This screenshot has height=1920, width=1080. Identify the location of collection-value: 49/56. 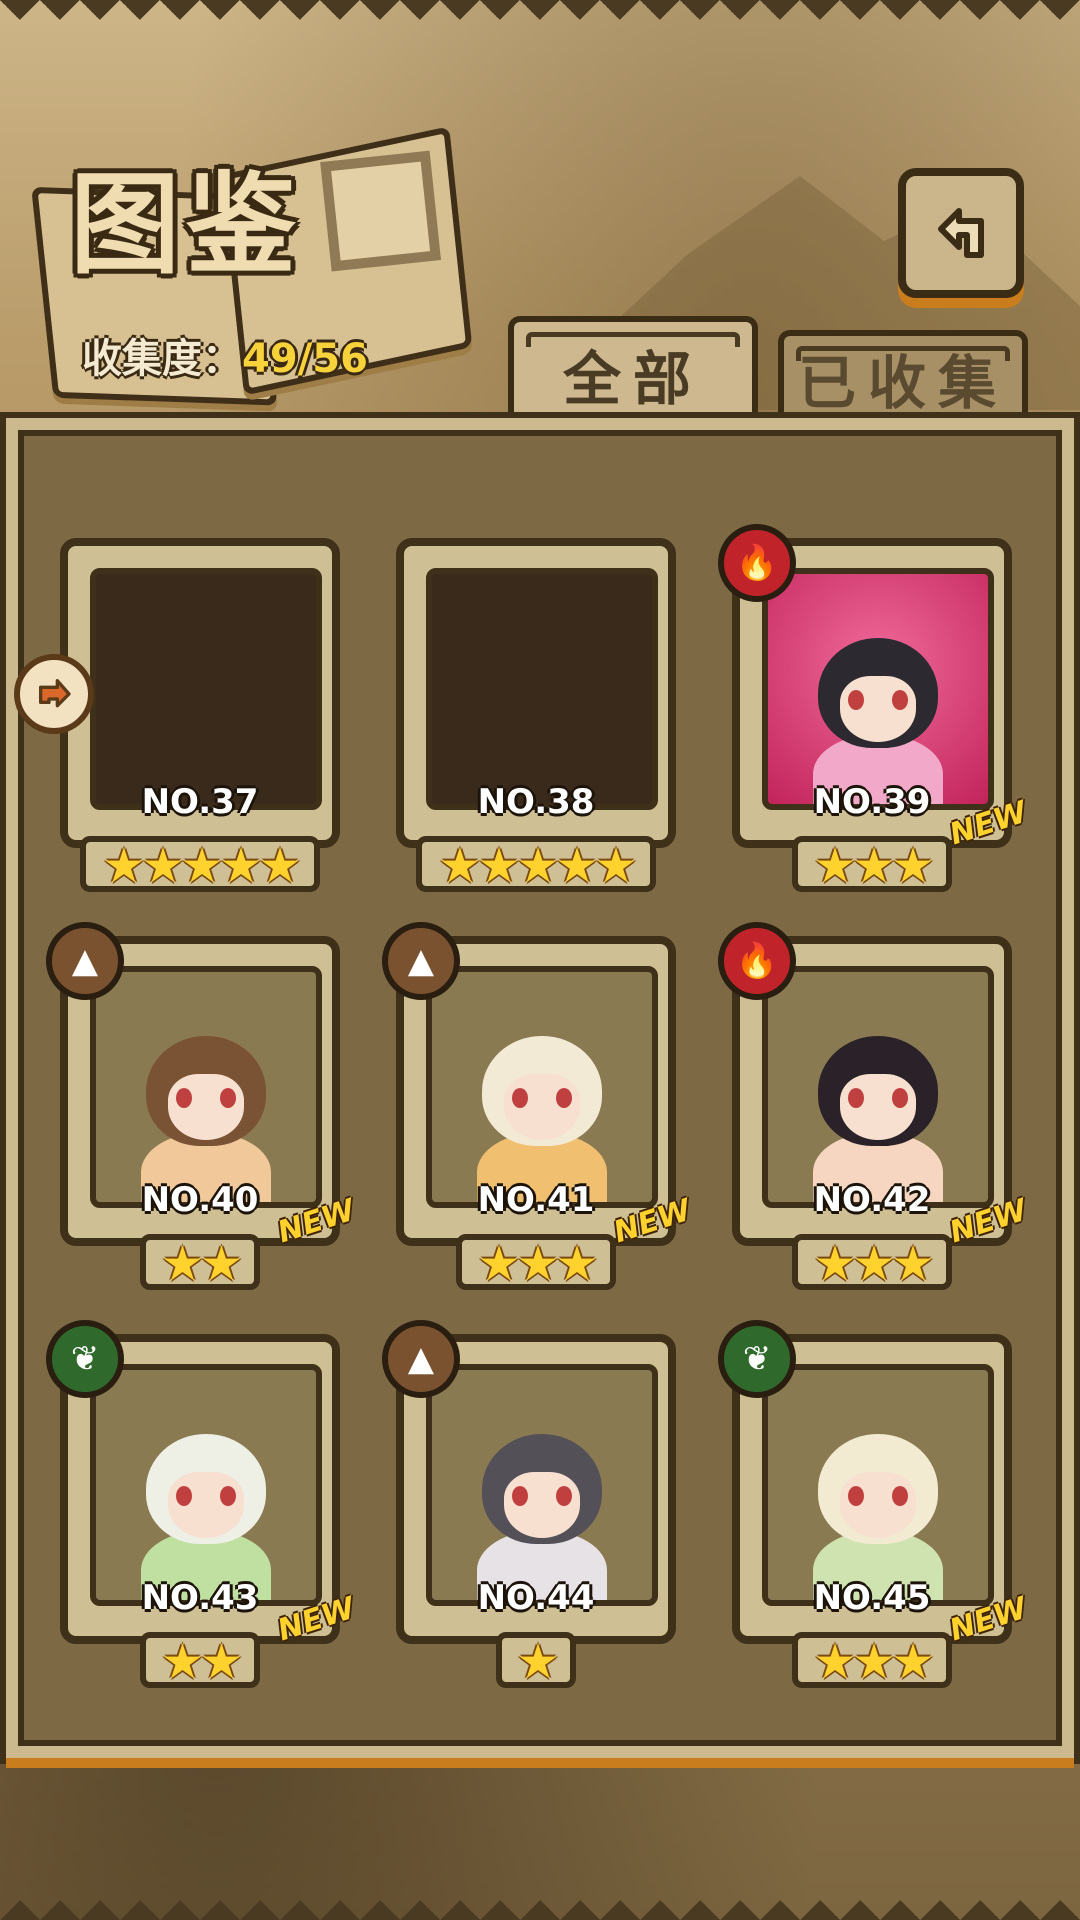
(305, 359).